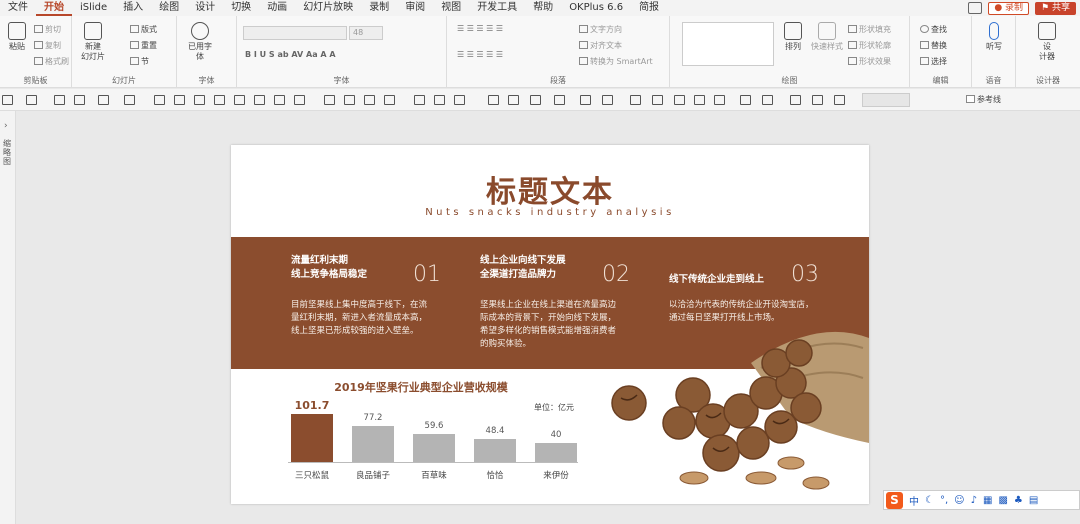  Describe the element at coordinates (47, 45) in the screenshot. I see `copy-button: 复制` at that location.